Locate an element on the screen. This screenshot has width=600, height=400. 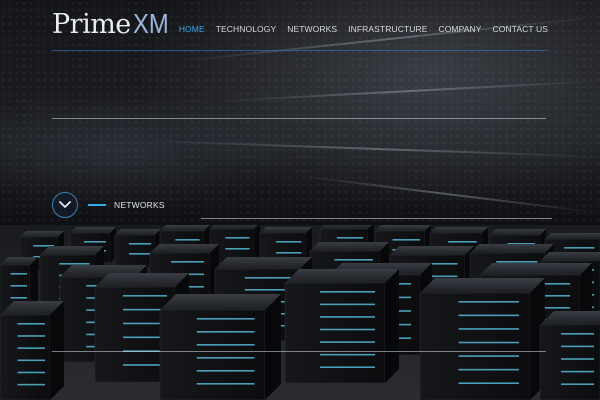
nav-item-home: HOME is located at coordinates (192, 29).